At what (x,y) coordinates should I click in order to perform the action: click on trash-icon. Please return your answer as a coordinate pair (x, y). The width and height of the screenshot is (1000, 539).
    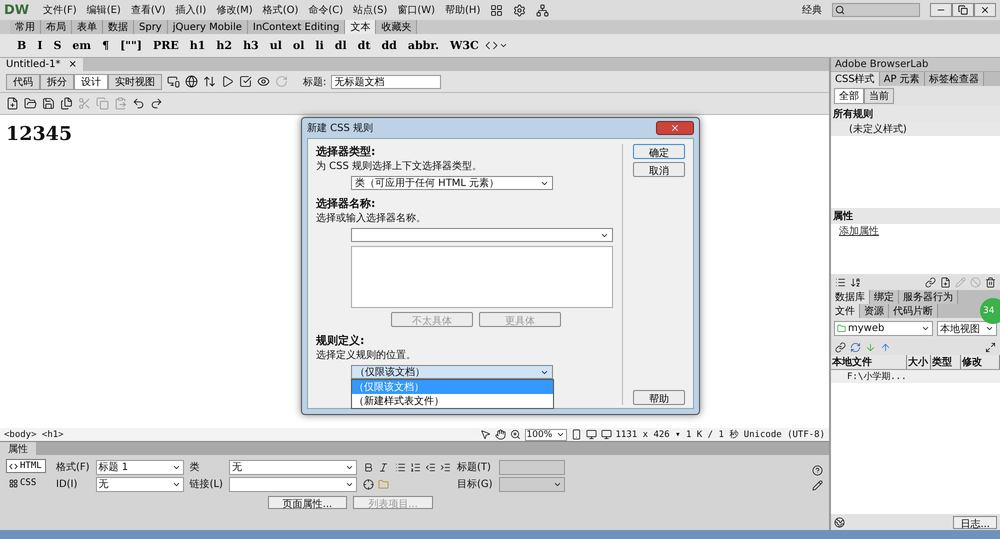
    Looking at the image, I should click on (990, 282).